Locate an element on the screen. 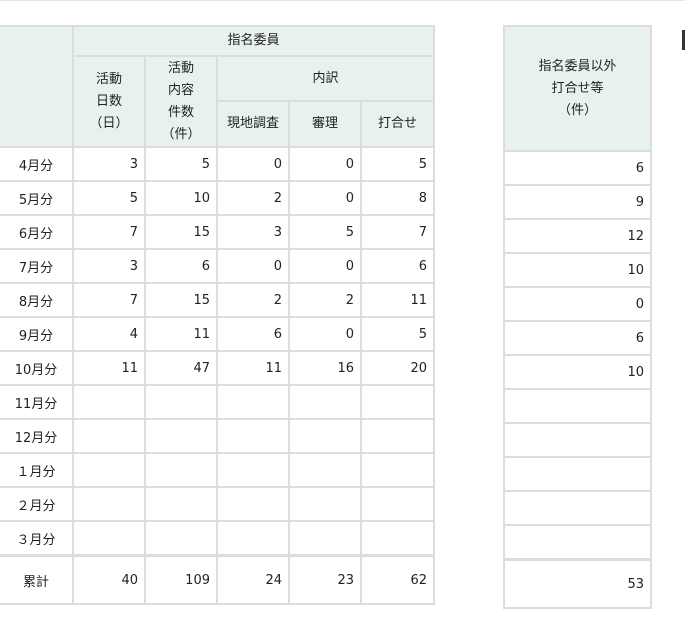 The width and height of the screenshot is (685, 643). total-row: 53 is located at coordinates (577, 583).